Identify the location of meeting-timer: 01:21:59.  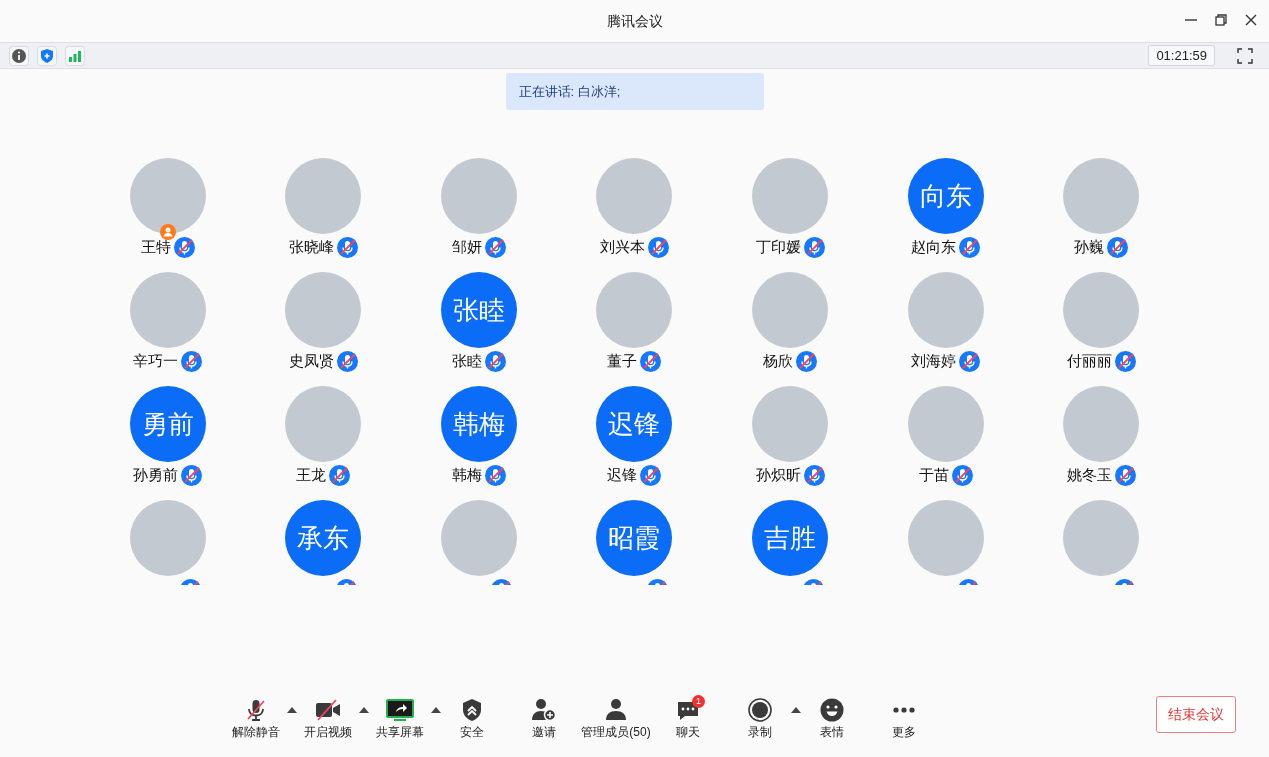
(1181, 55).